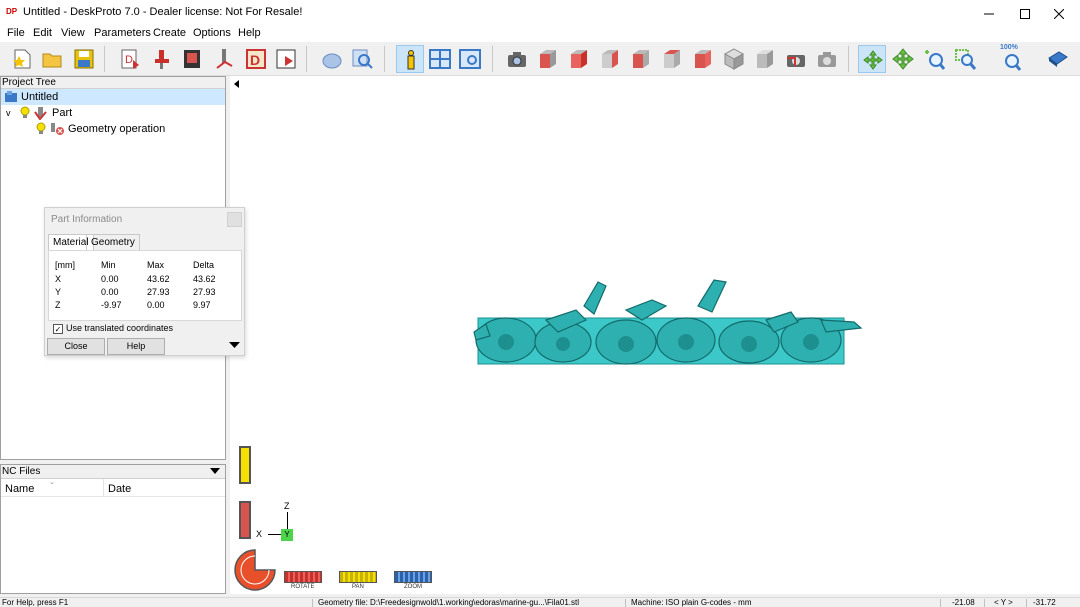  I want to click on simulate-icon, so click(332, 59).